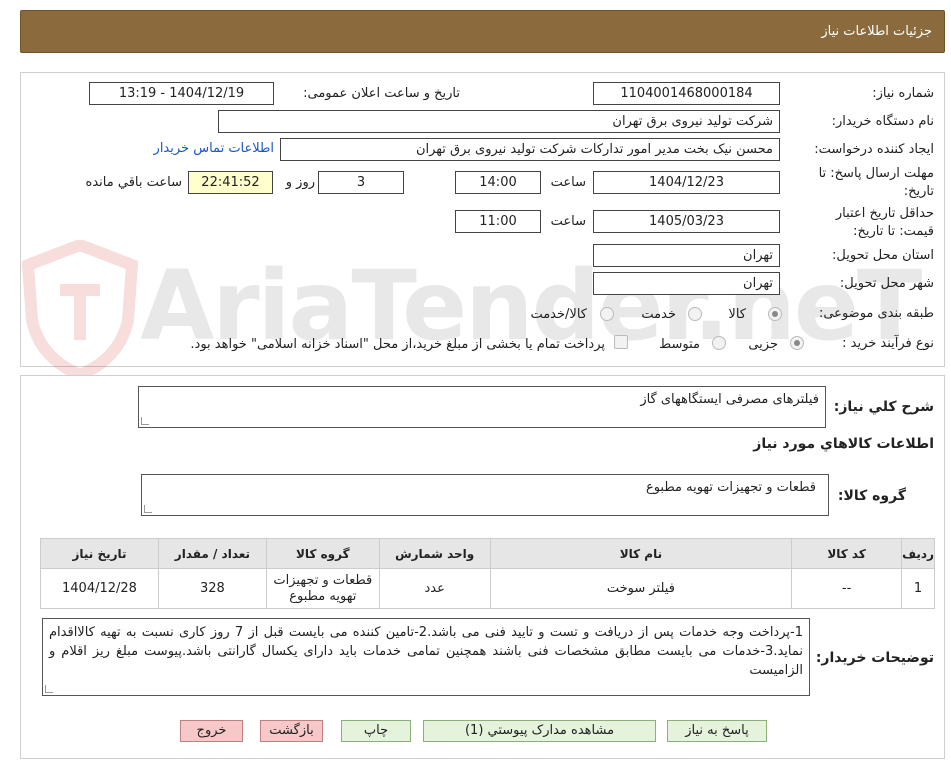 This screenshot has height=764, width=951. I want to click on announce-field: 1404/12/19 - 13:19, so click(181, 93).